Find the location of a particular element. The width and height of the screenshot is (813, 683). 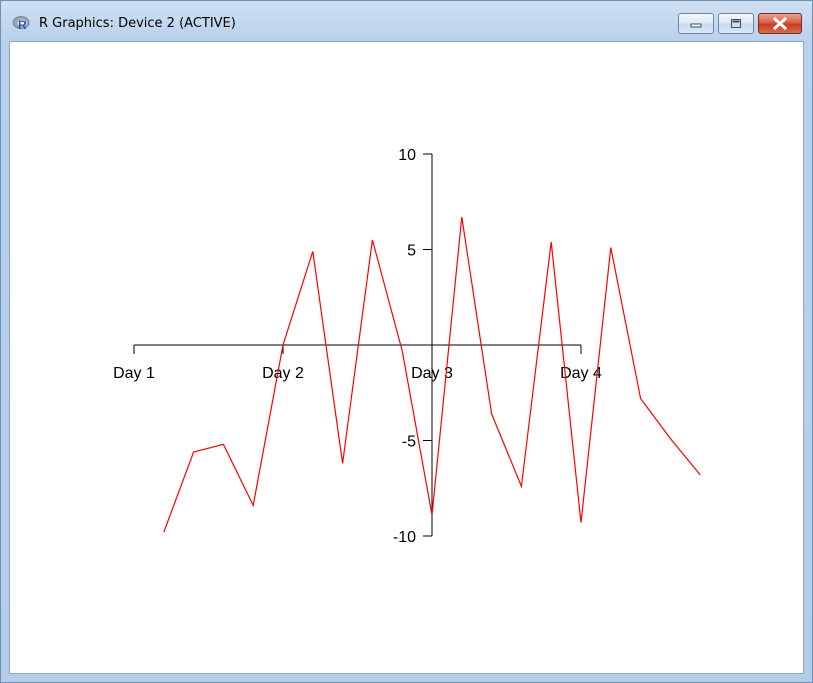

x-tick-label: Day 2 is located at coordinates (283, 373).